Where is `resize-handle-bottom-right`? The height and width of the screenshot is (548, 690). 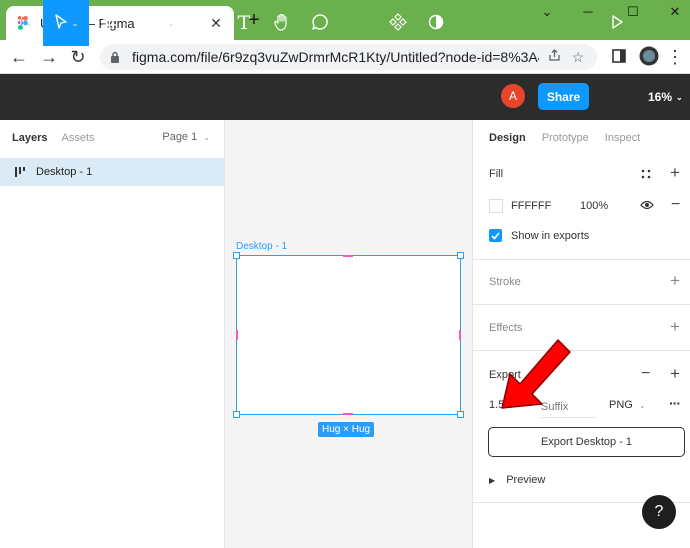
resize-handle-bottom-right is located at coordinates (460, 414).